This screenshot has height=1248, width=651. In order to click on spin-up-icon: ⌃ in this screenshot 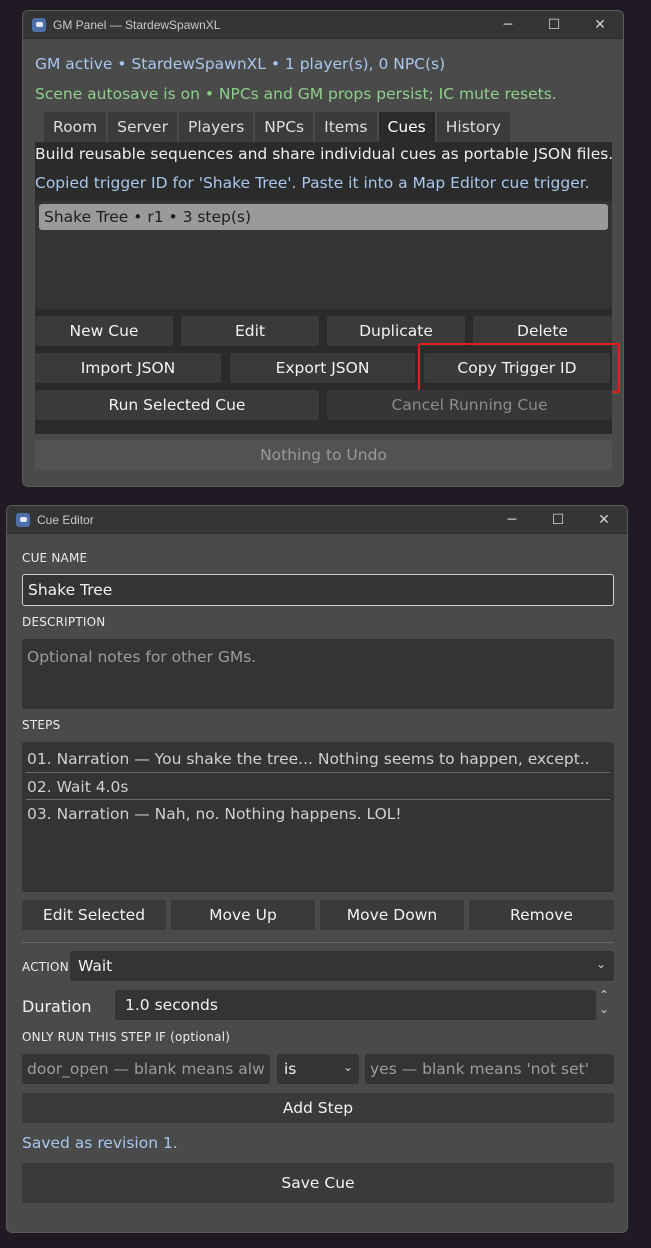, I will do `click(604, 995)`.